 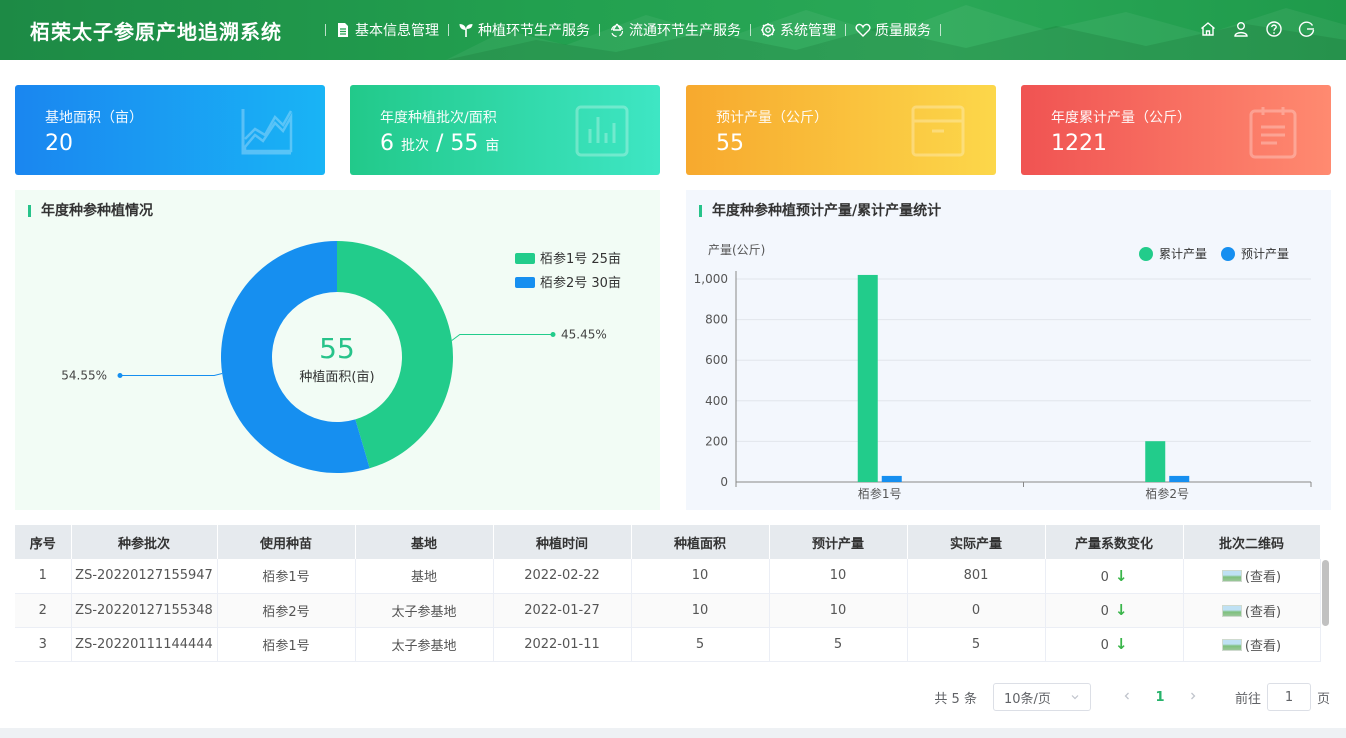 I want to click on user-icon, so click(x=1241, y=29).